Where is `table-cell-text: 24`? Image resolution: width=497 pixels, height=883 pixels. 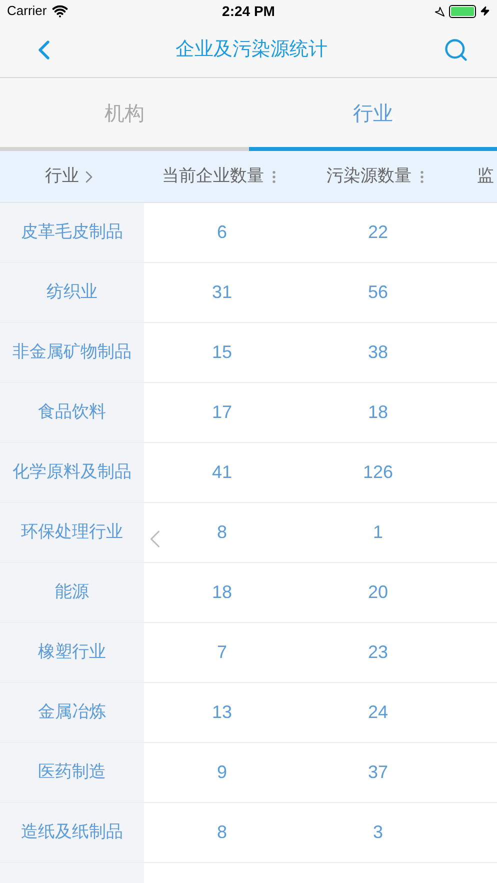
table-cell-text: 24 is located at coordinates (378, 712).